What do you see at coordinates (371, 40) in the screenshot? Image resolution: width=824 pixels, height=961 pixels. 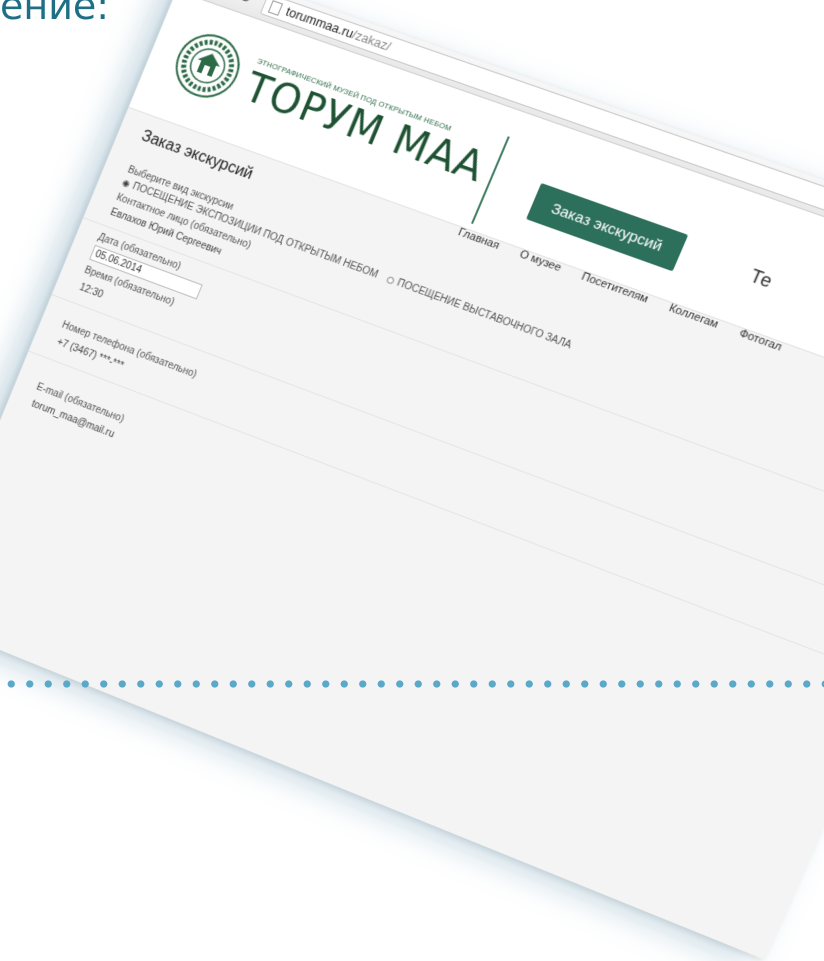 I see `url-path: /zakaz/` at bounding box center [371, 40].